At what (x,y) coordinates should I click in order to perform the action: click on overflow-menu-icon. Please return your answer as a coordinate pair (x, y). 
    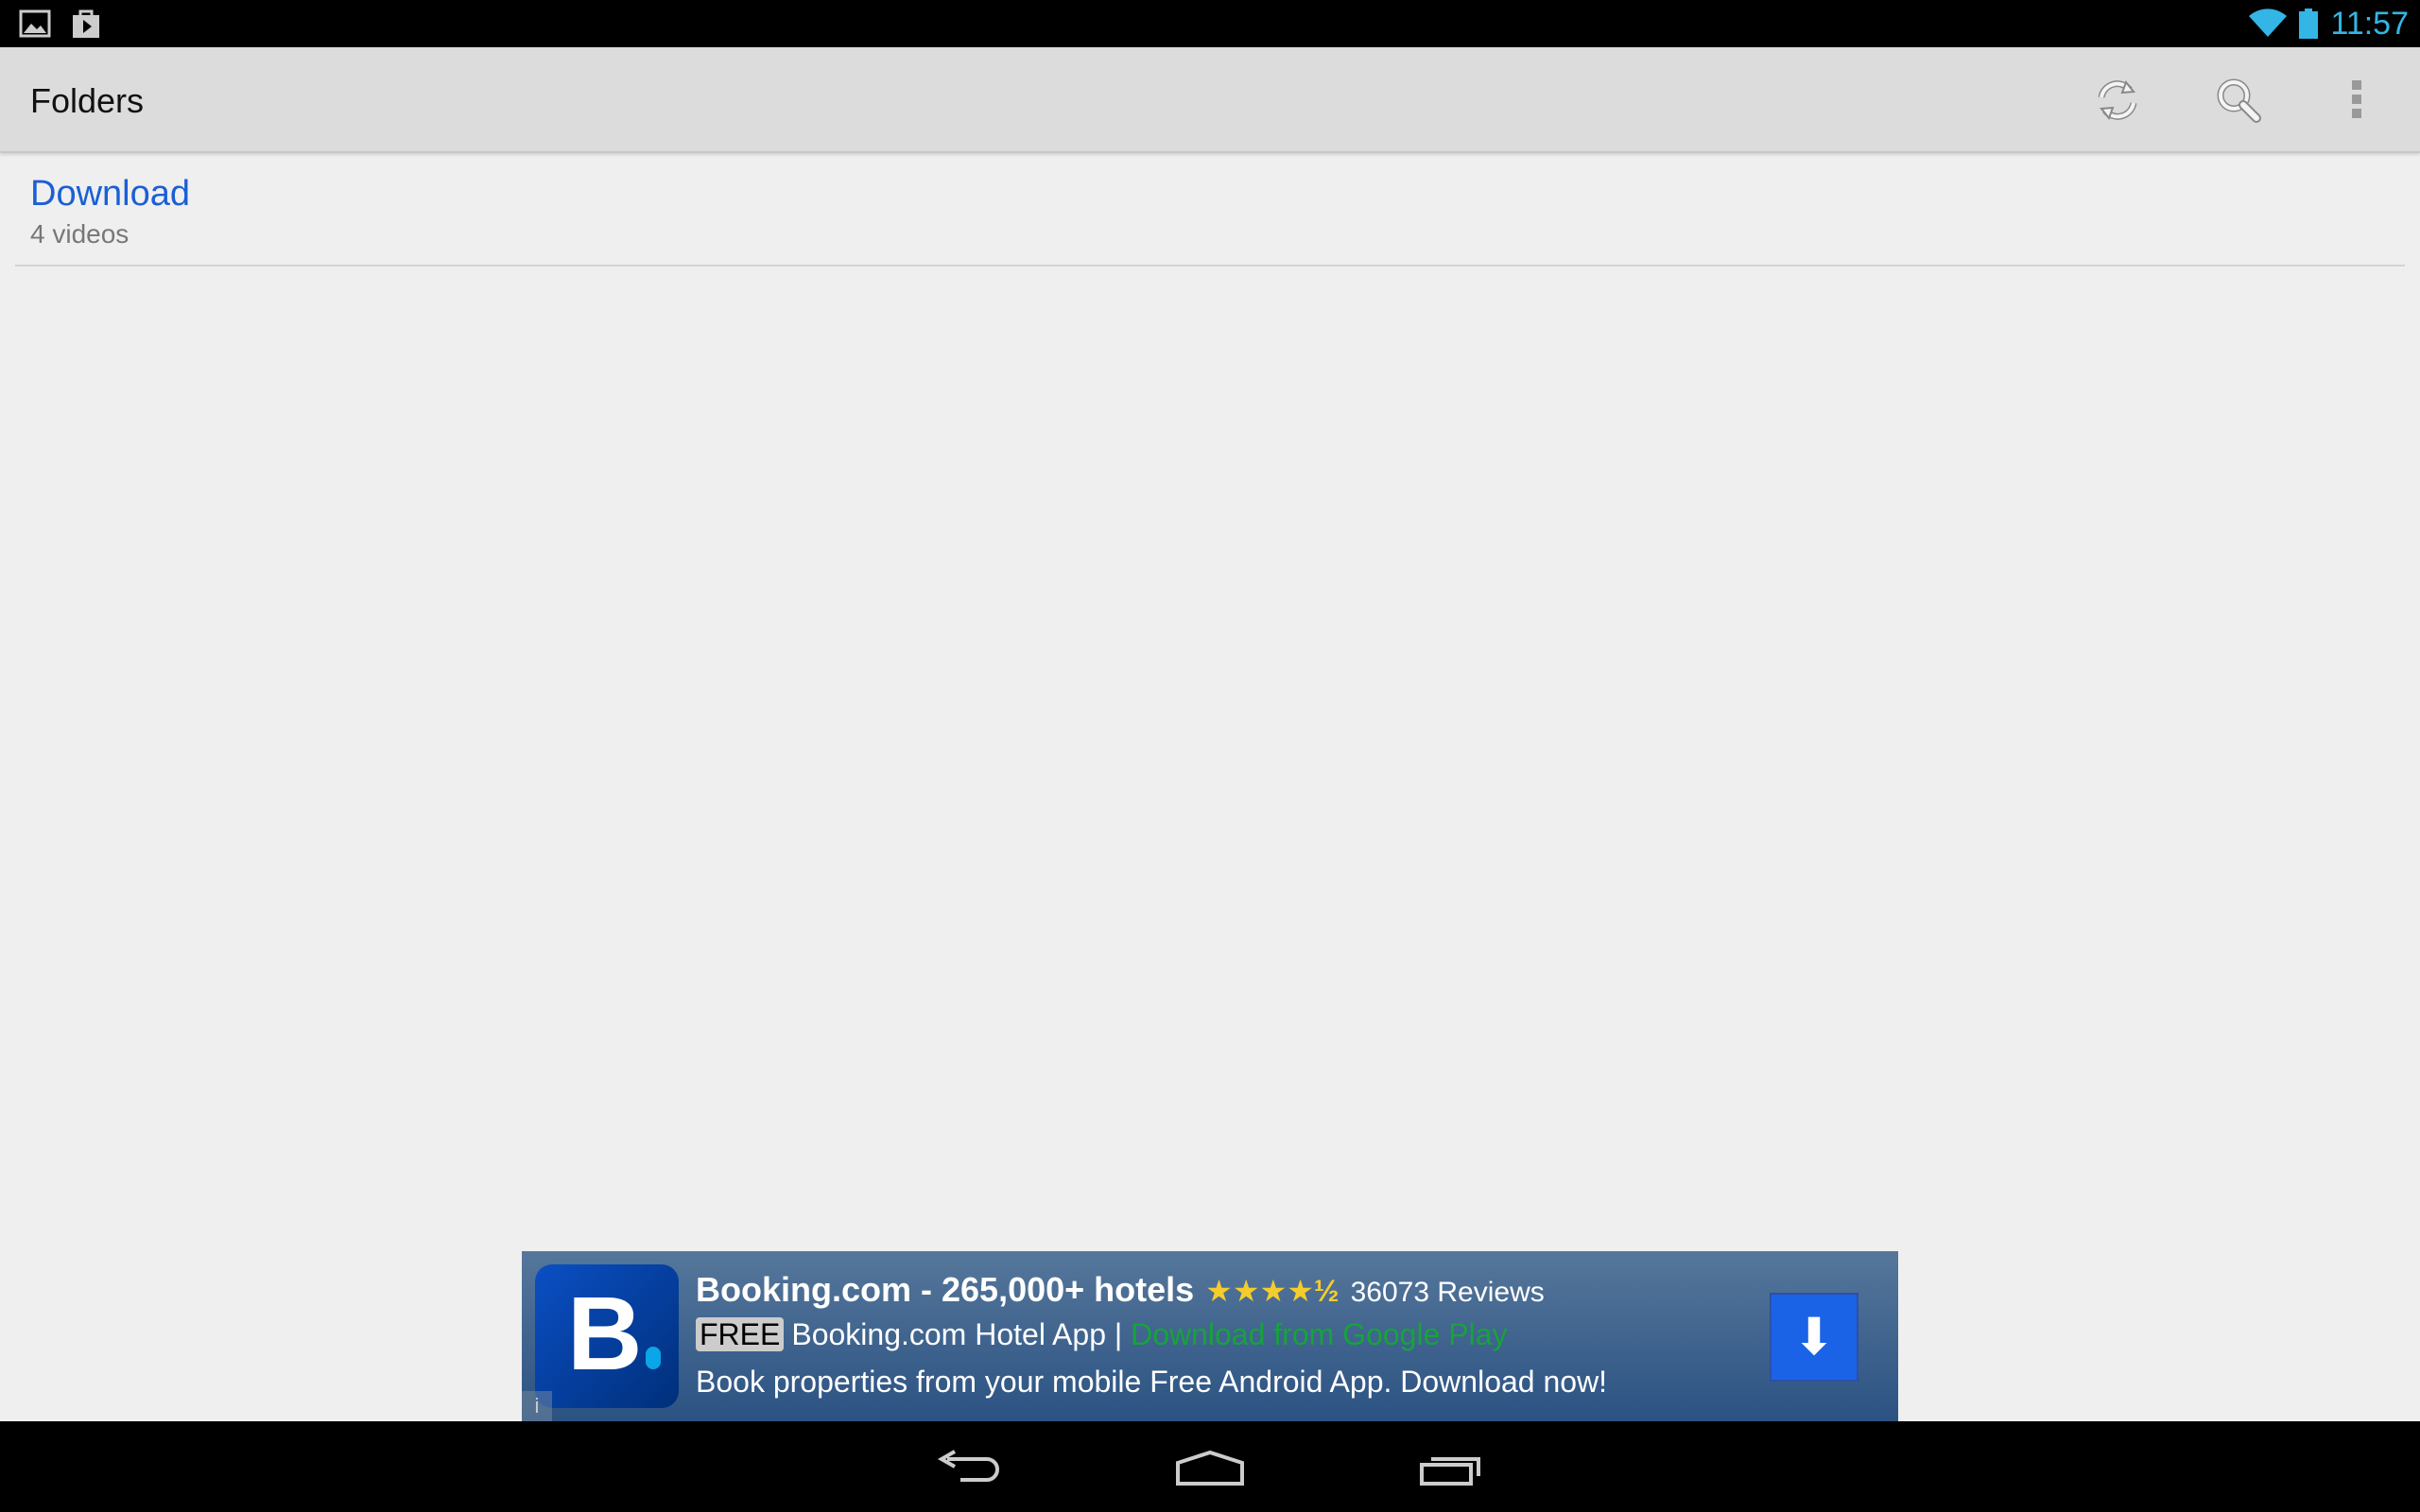
    Looking at the image, I should click on (2356, 99).